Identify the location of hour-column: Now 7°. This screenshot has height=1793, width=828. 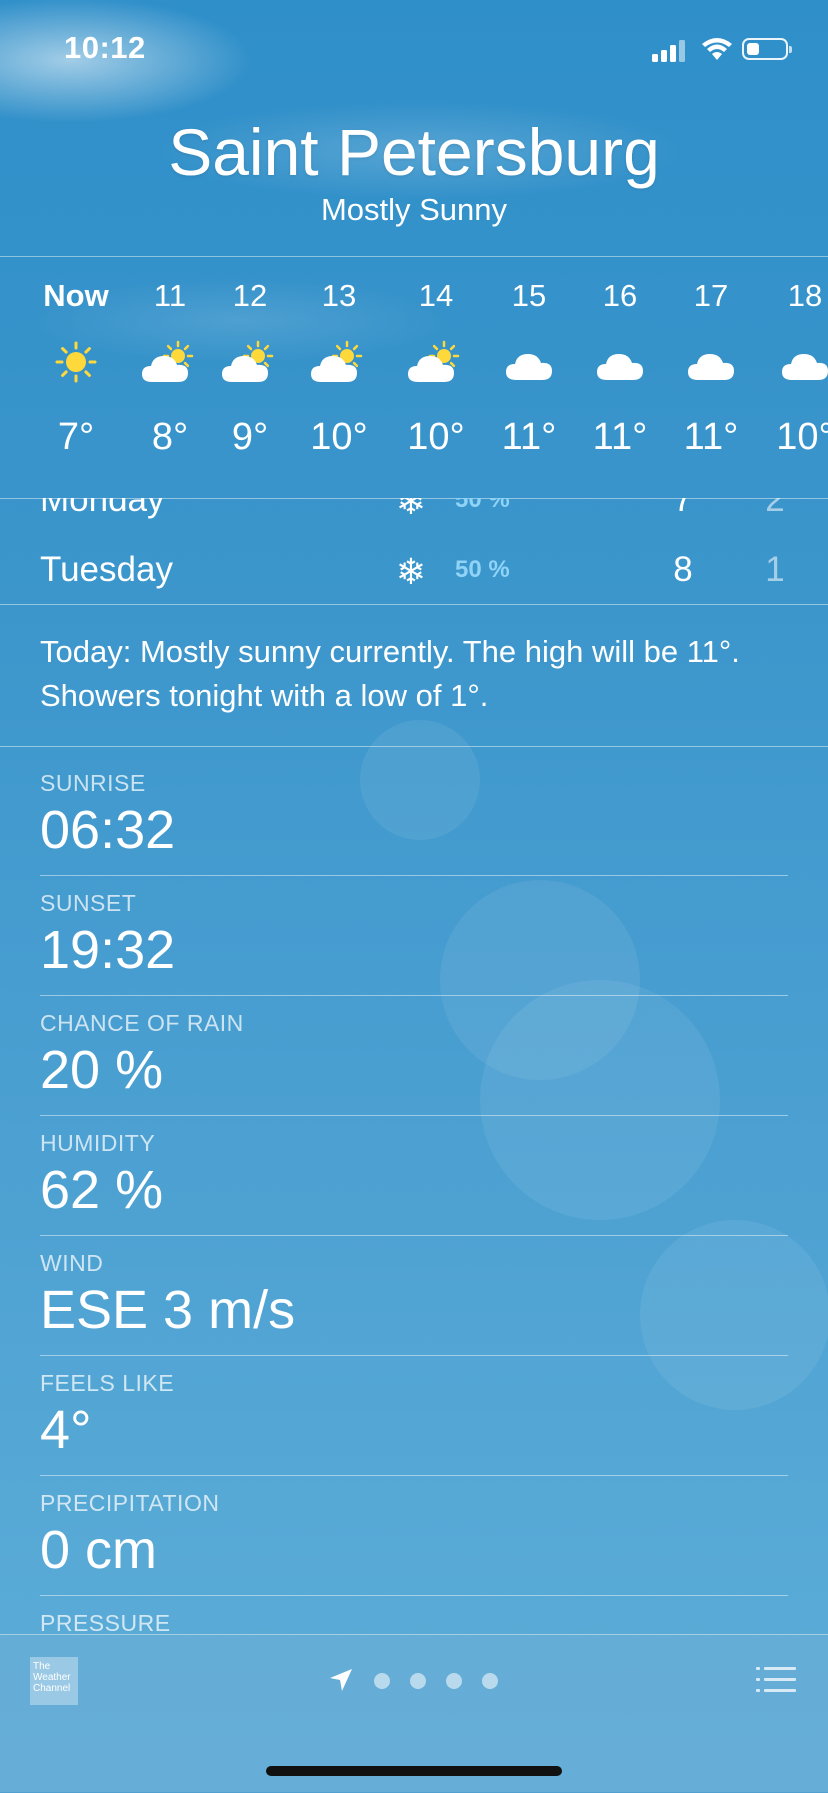
(76, 359).